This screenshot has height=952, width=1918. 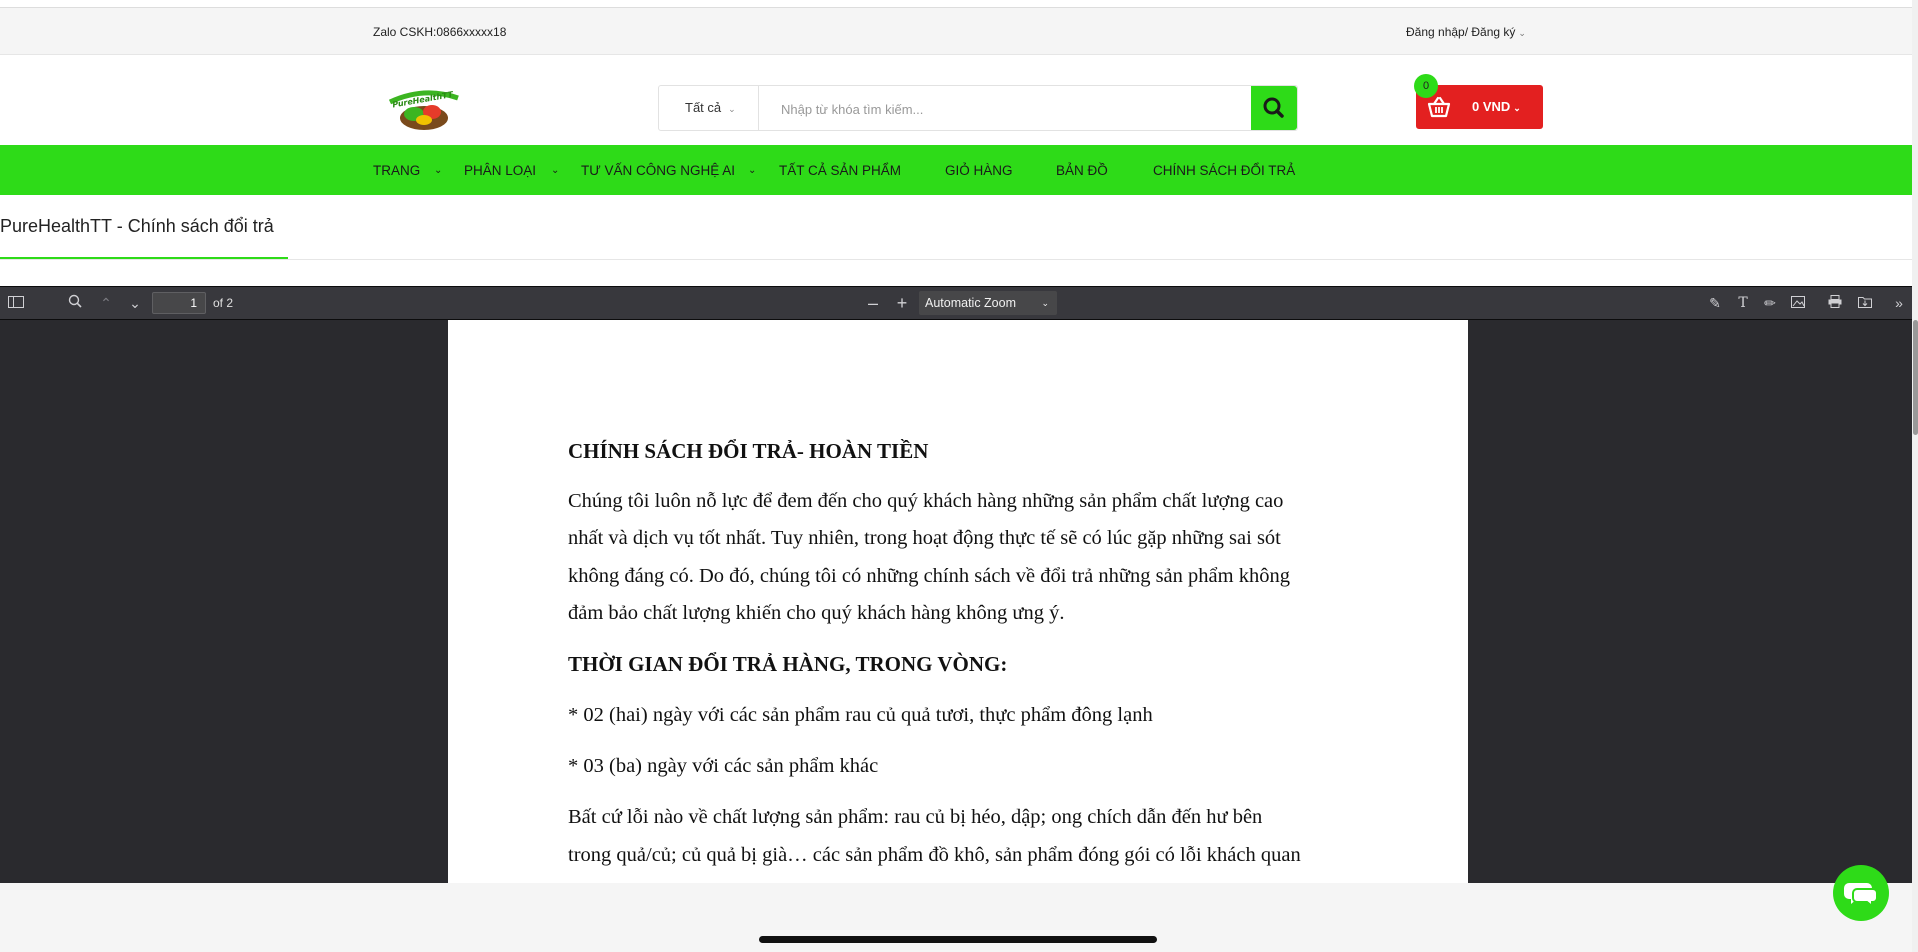 I want to click on divider, so click(x=957, y=259).